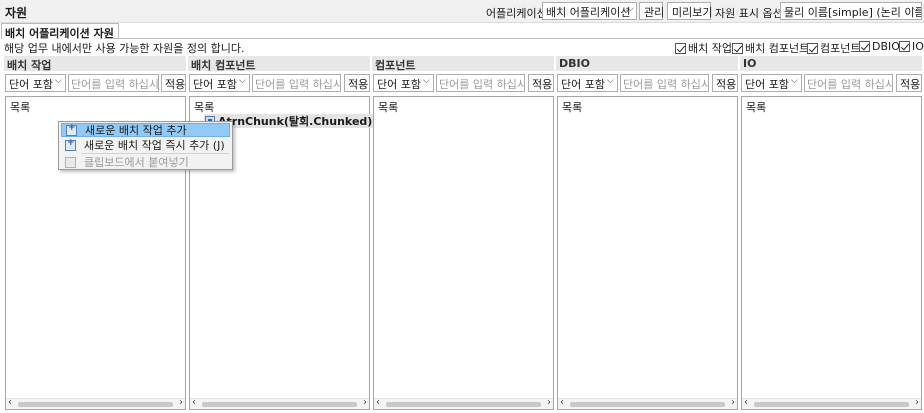 This screenshot has width=924, height=413. I want to click on menu-item-label: 새로운 배치 작업 즉시 추가 (J), so click(154, 145).